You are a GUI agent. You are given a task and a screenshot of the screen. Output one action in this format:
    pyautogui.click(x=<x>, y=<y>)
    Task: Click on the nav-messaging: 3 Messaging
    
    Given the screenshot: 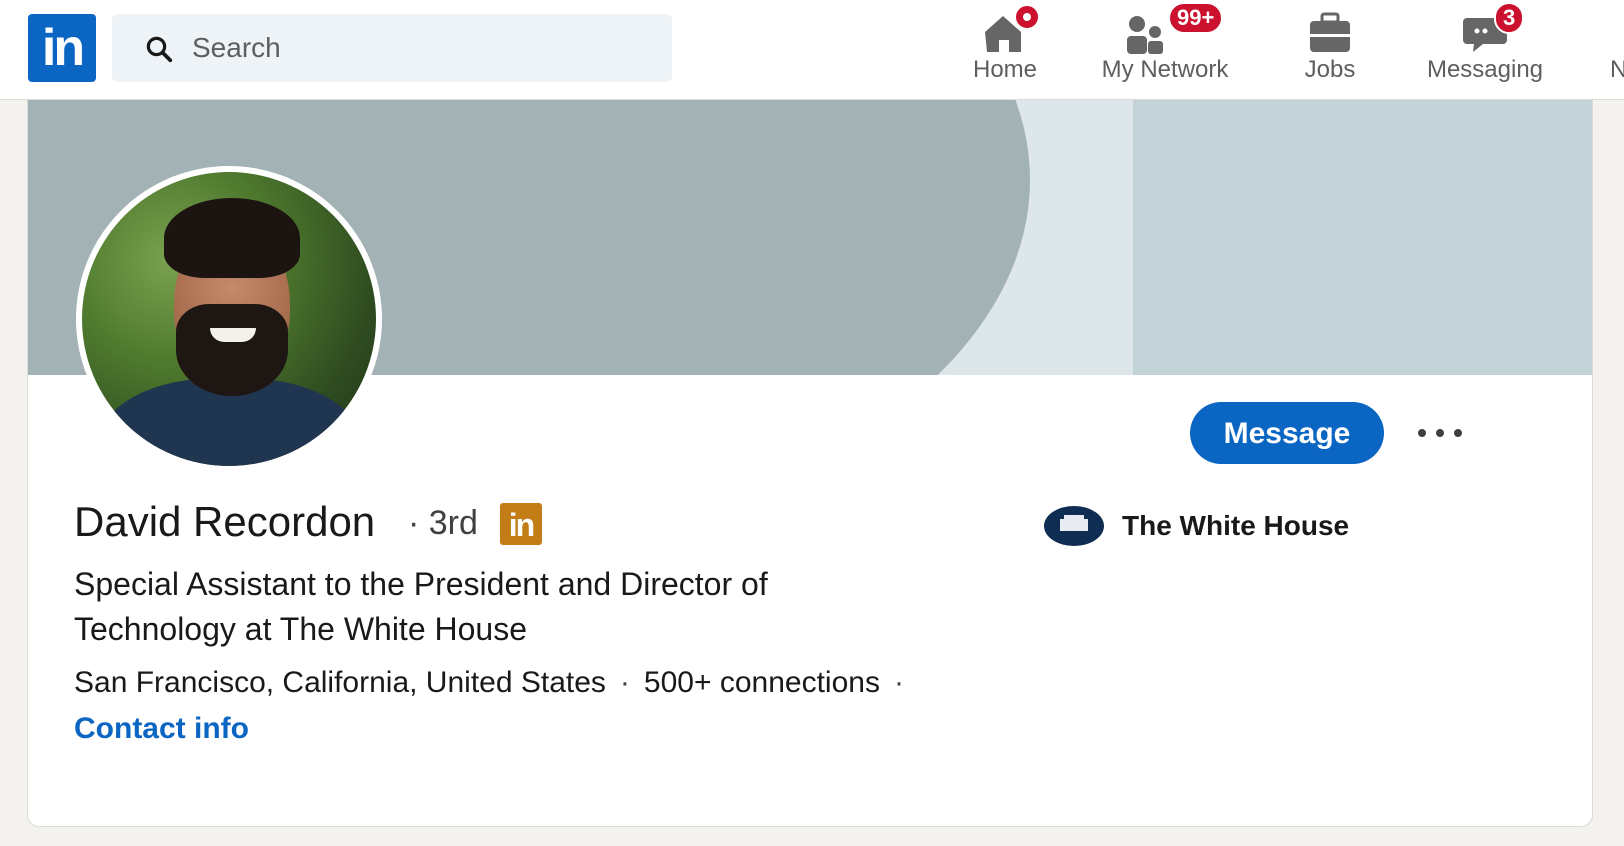 What is the action you would take?
    pyautogui.click(x=1485, y=50)
    